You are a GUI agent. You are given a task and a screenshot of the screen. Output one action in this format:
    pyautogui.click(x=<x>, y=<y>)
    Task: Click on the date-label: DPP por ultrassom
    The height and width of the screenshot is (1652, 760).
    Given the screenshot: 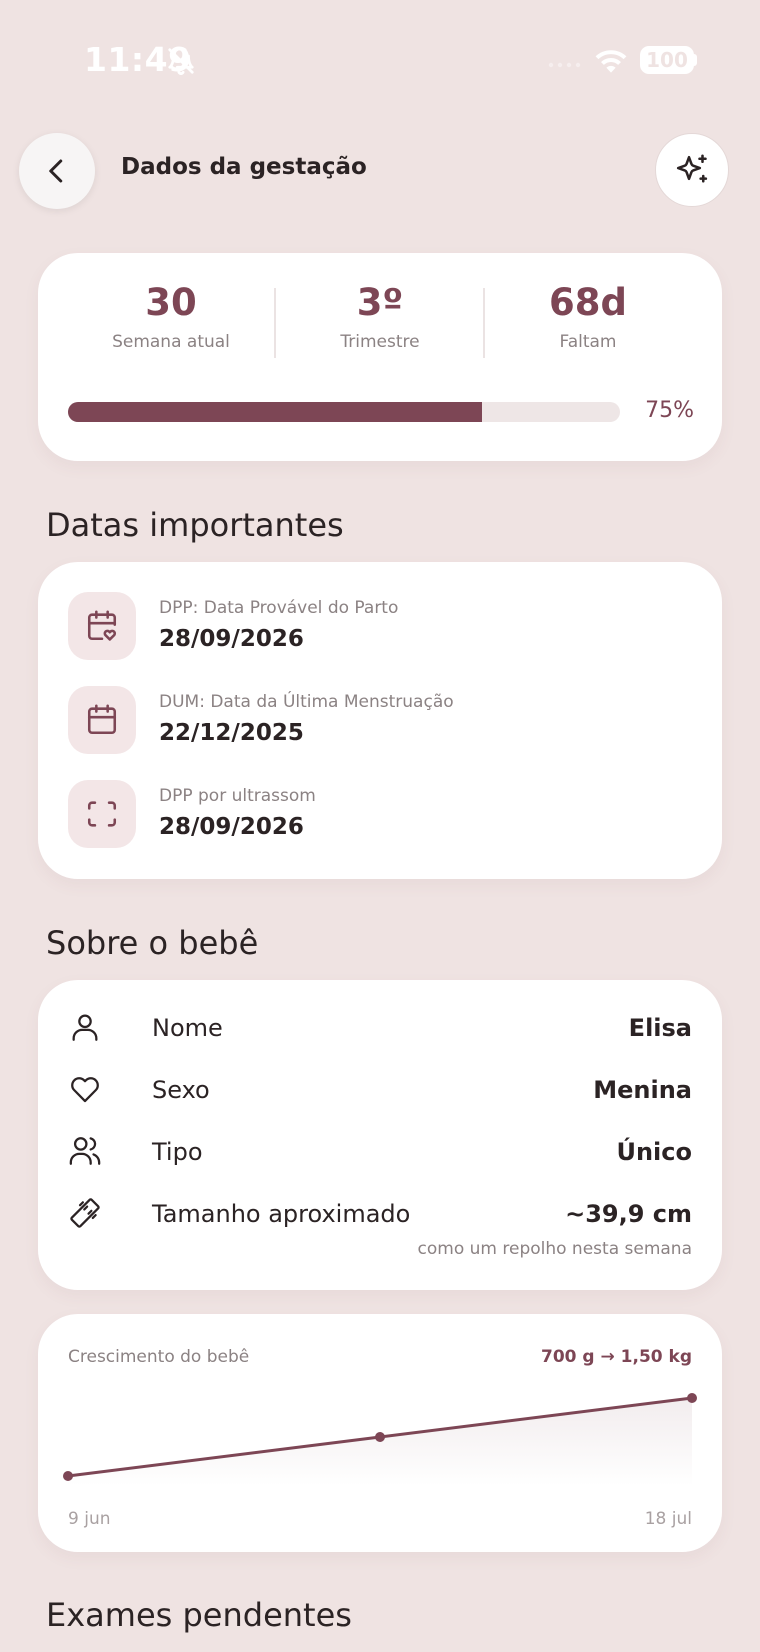 What is the action you would take?
    pyautogui.click(x=237, y=796)
    